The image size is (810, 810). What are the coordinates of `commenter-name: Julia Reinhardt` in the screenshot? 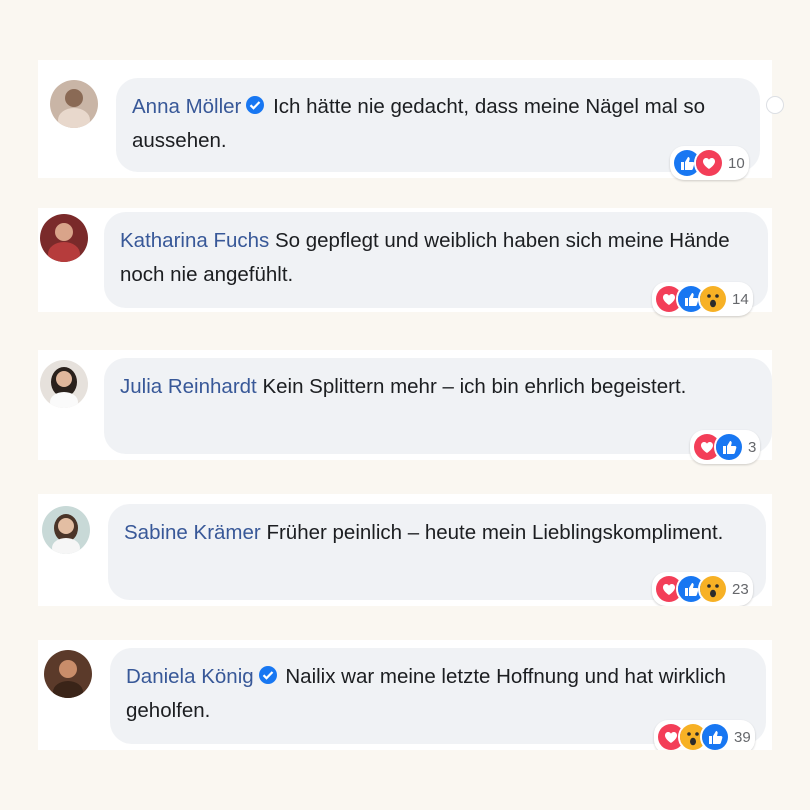 It's located at (188, 386).